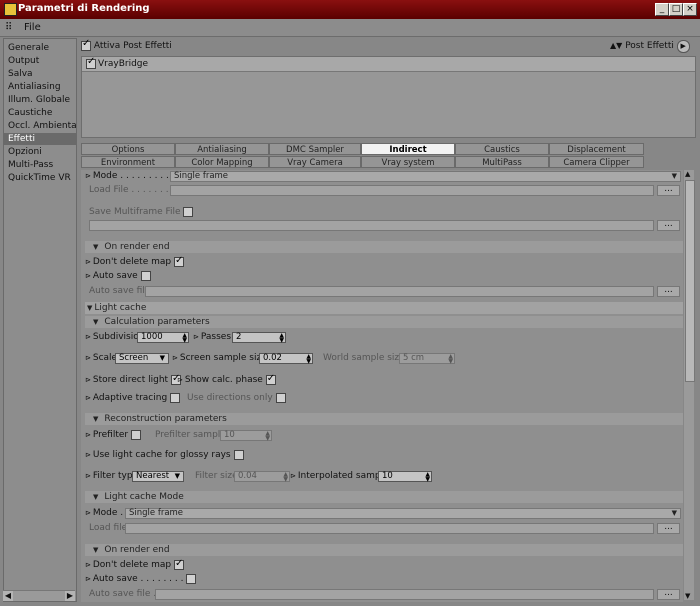 Image resolution: width=700 pixels, height=606 pixels. Describe the element at coordinates (163, 338) in the screenshot. I see `subdivisions-stepper: 1000 ▲ ▼` at that location.